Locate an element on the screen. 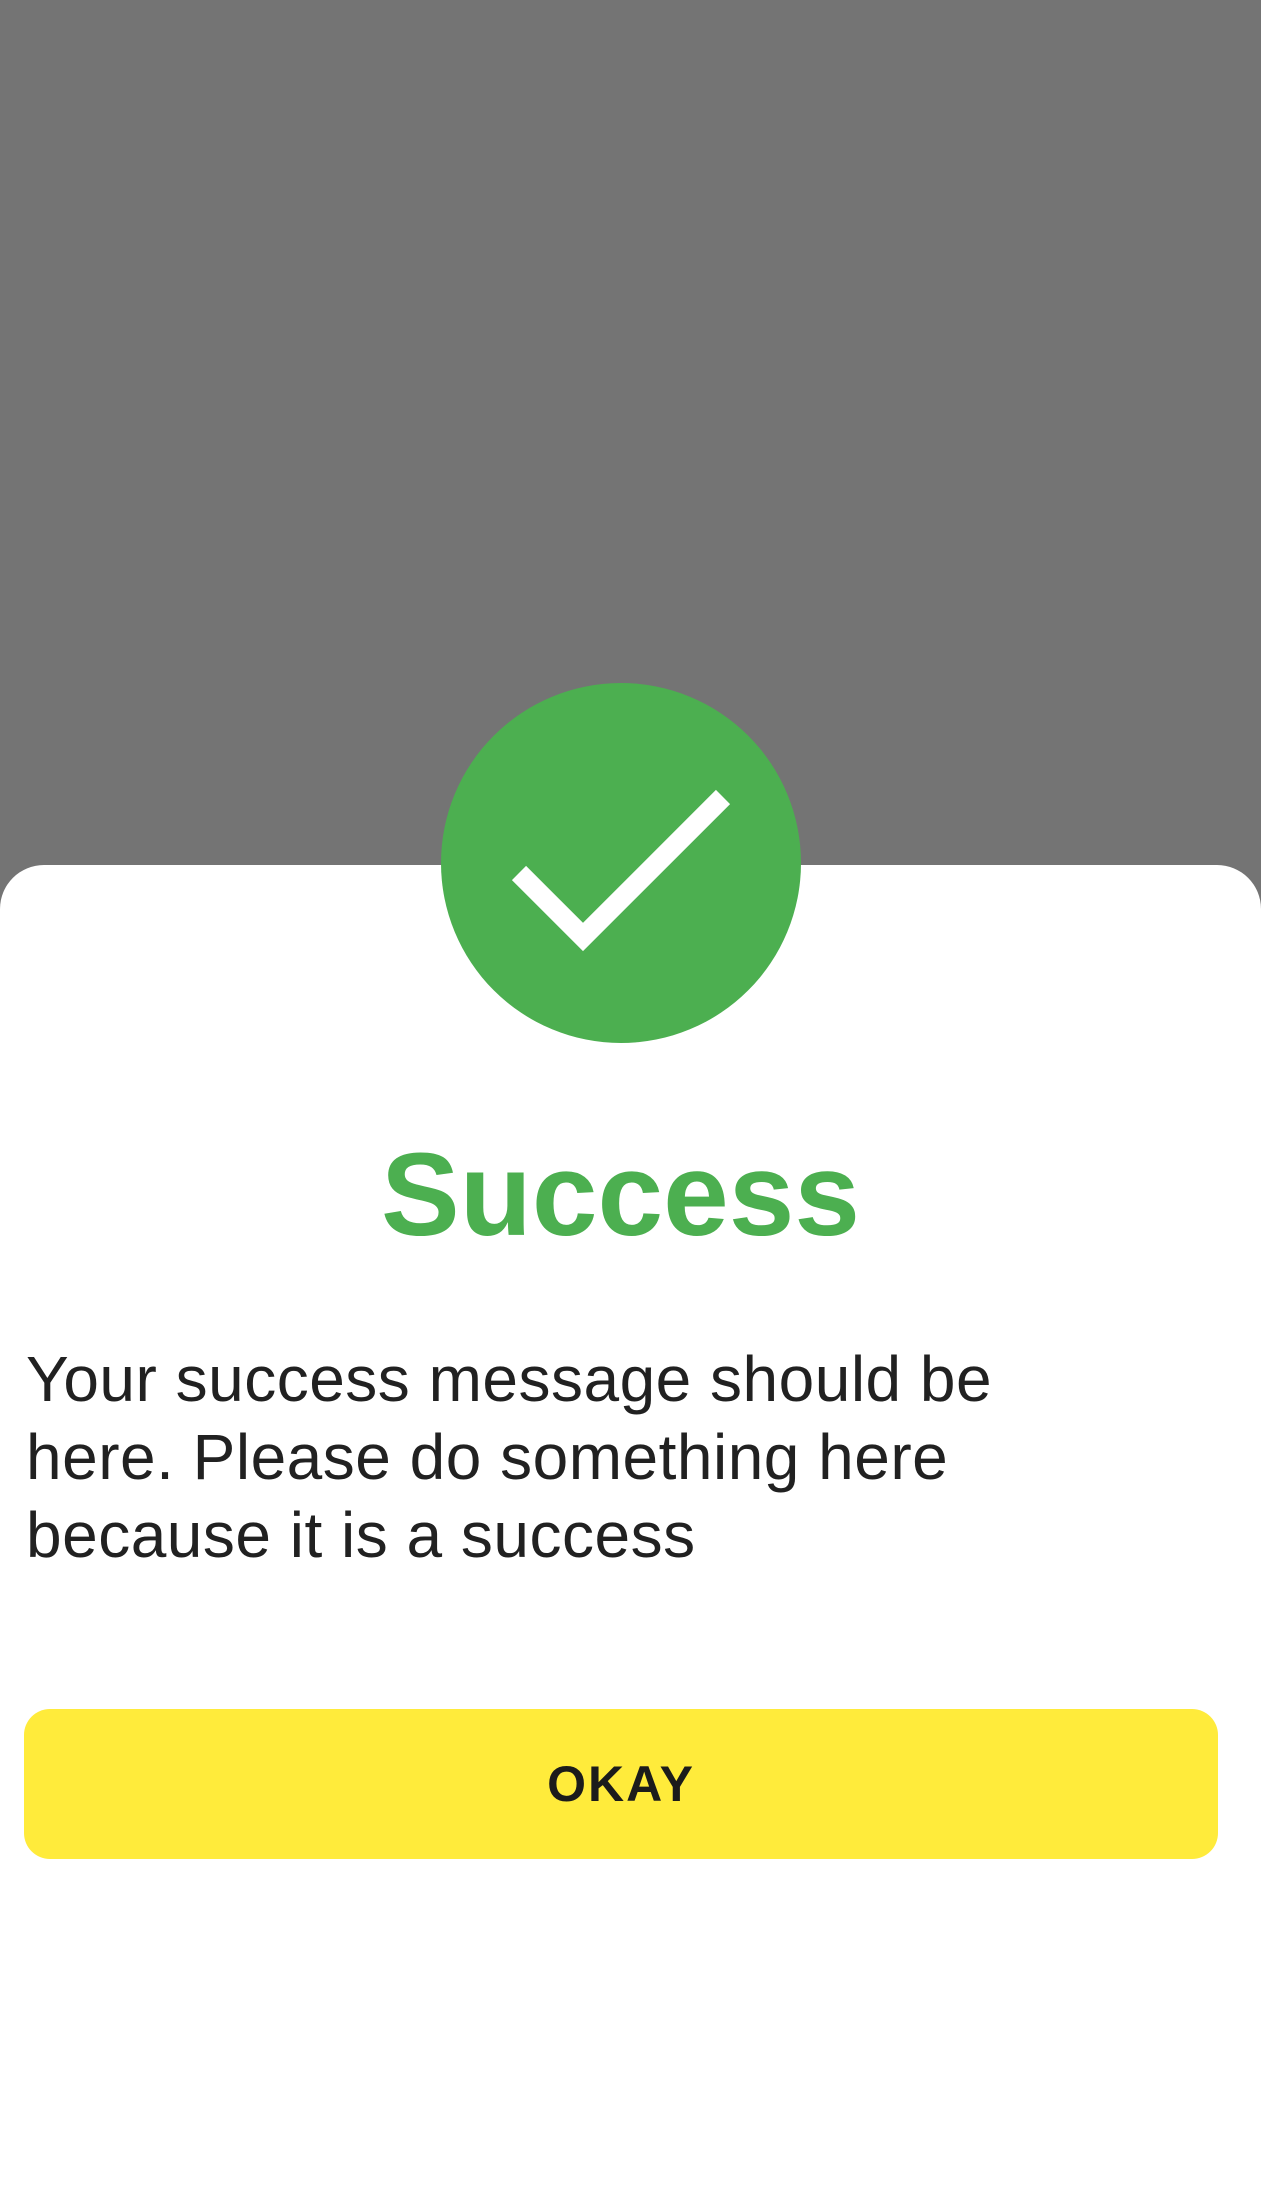 The height and width of the screenshot is (2192, 1261). checkmark-icon is located at coordinates (621, 870).